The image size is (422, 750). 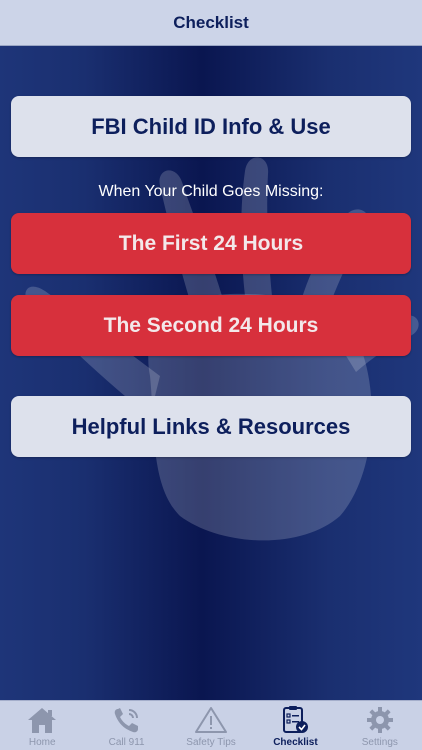 What do you see at coordinates (211, 720) in the screenshot?
I see `warning-icon` at bounding box center [211, 720].